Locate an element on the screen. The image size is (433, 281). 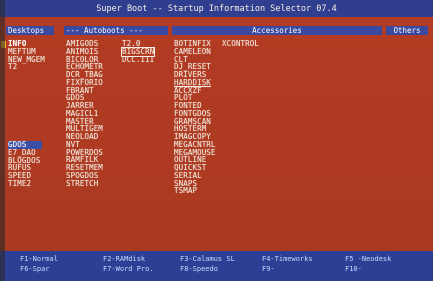
accessories-list-2: XCONTROL is located at coordinates (240, 44).